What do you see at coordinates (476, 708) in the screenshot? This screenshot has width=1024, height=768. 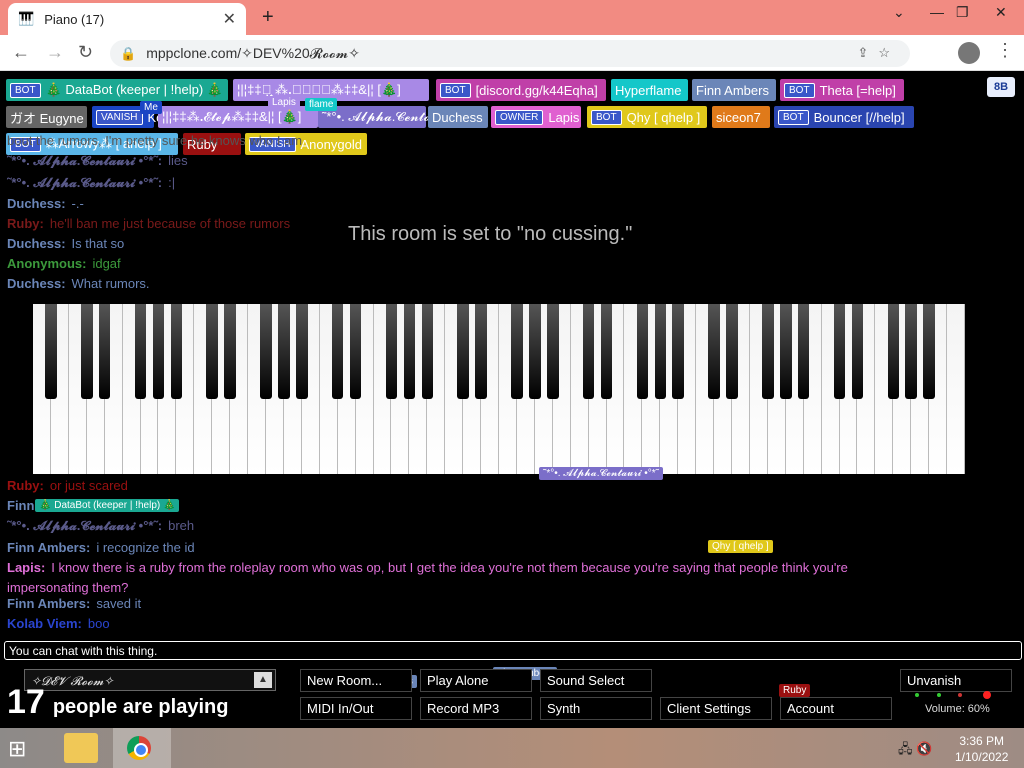 I see `control-button: Record MP3` at bounding box center [476, 708].